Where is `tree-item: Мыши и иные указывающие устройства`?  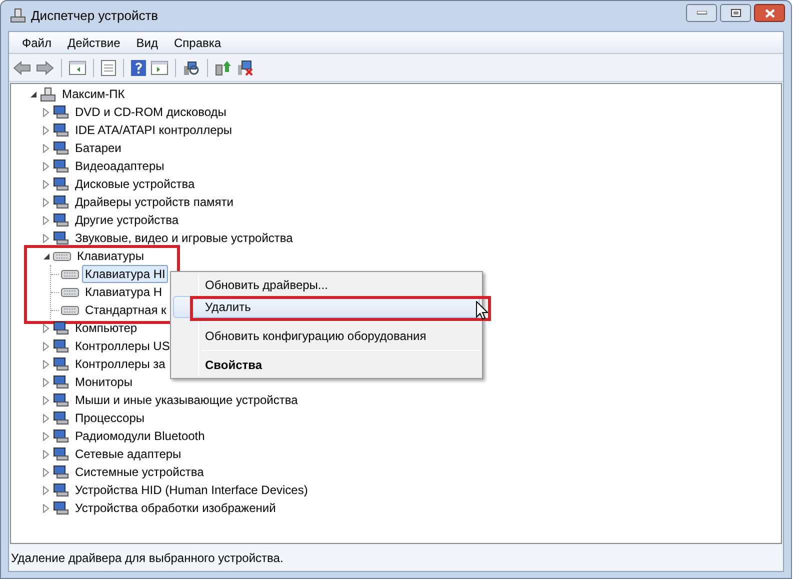
tree-item: Мыши и иные указывающие устройства is located at coordinates (186, 400).